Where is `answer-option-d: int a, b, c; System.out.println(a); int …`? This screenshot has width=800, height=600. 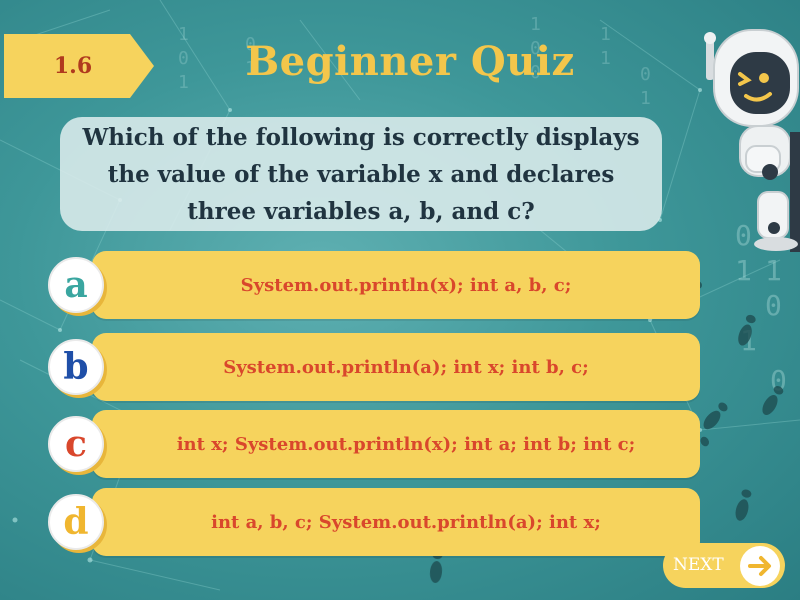
answer-option-d: int a, b, c; System.out.println(a); int … is located at coordinates (374, 522).